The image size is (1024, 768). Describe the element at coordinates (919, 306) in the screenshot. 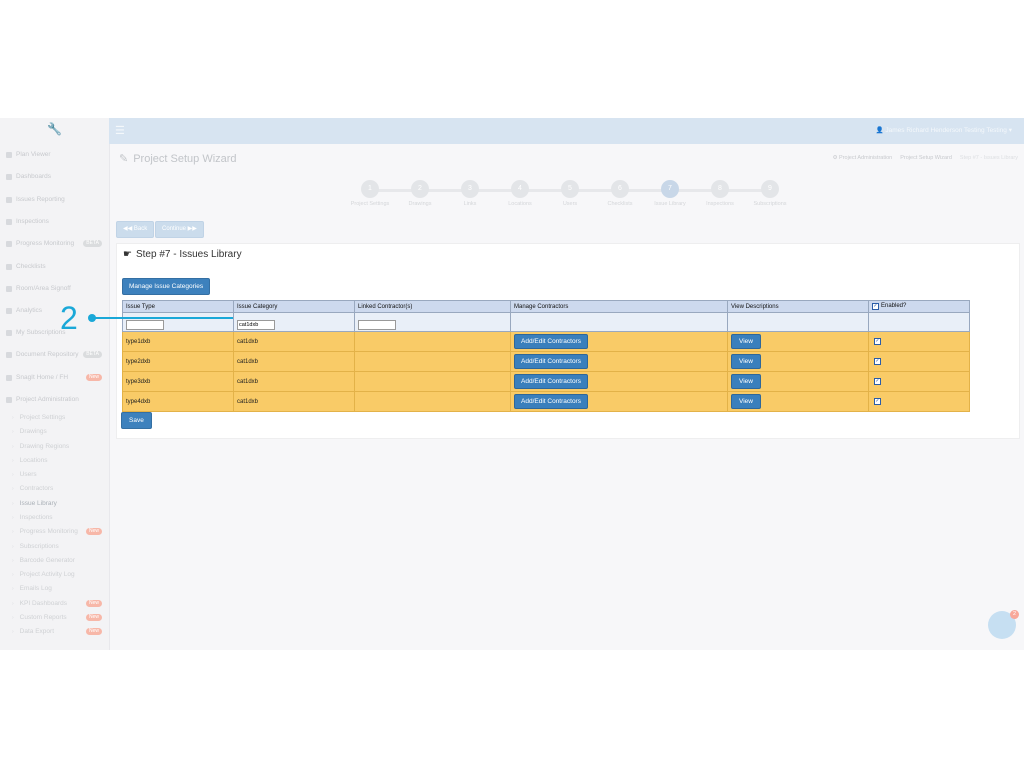

I see `col-enabled: ✓ Enabled?` at that location.